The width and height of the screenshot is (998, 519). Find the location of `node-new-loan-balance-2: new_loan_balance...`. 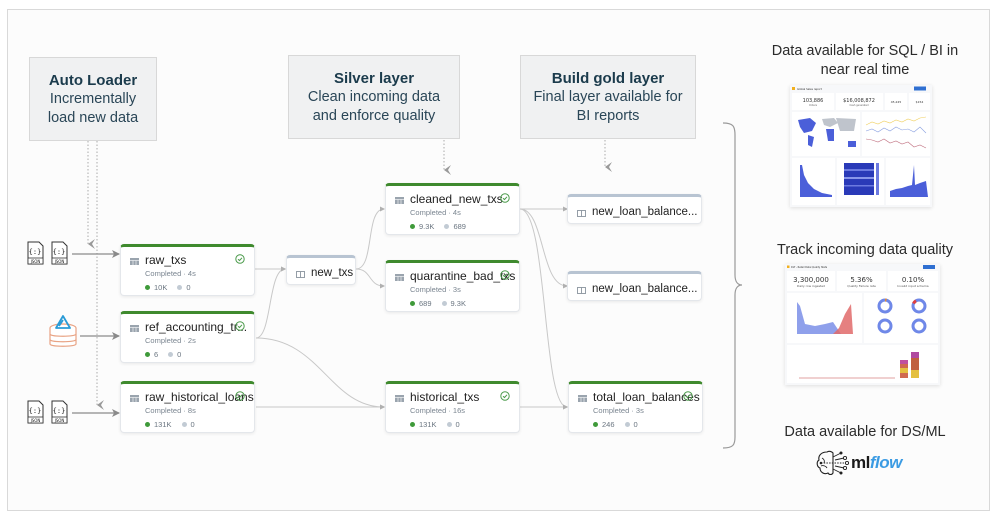

node-new-loan-balance-2: new_loan_balance... is located at coordinates (634, 286).